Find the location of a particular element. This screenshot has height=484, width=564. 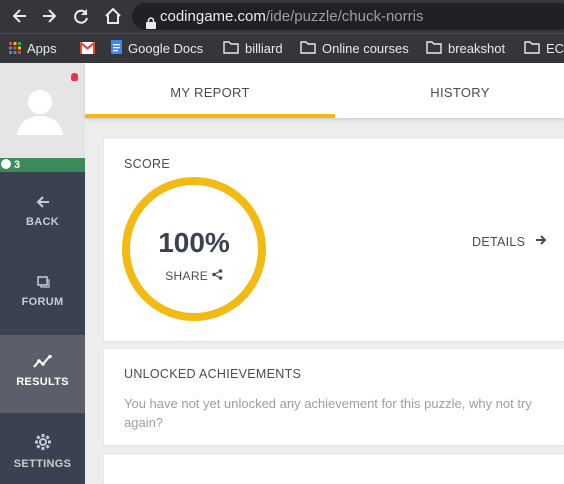

level-value: 3 is located at coordinates (17, 165).